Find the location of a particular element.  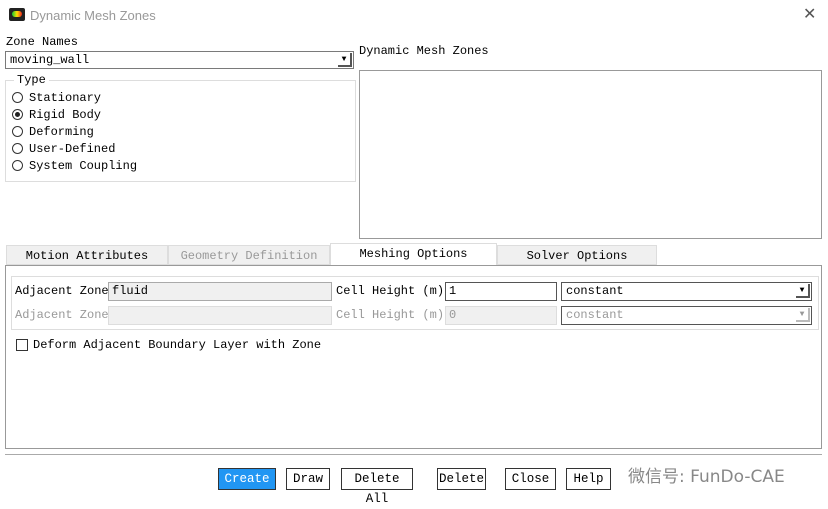

cell-height-input-2: 0 is located at coordinates (501, 315).